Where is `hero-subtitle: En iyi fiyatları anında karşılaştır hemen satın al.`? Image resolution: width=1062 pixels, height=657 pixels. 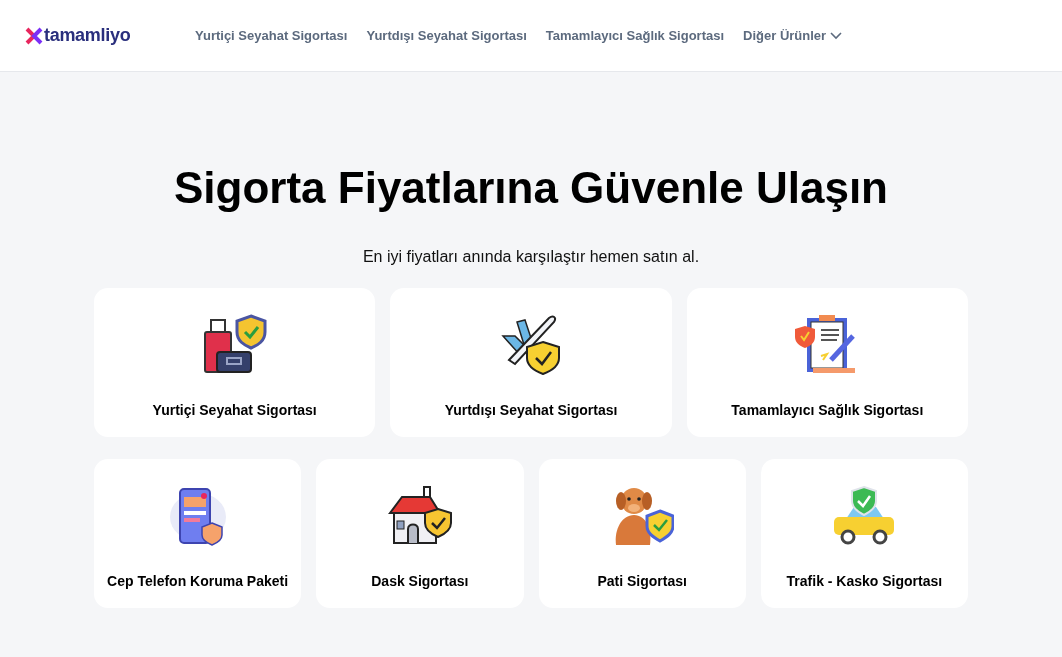 hero-subtitle: En iyi fiyatları anında karşılaştır hemen satın al. is located at coordinates (531, 257).